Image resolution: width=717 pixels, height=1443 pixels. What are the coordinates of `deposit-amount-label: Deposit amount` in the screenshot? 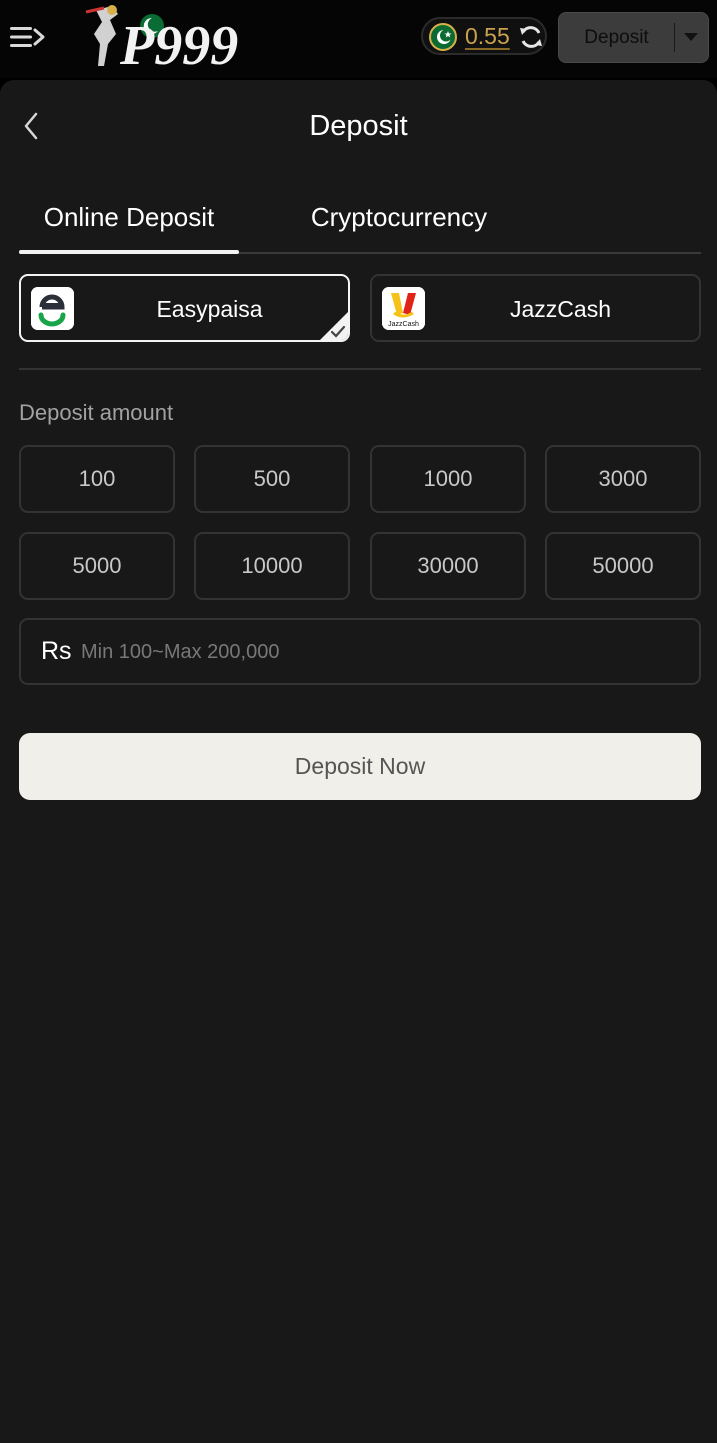 It's located at (96, 412).